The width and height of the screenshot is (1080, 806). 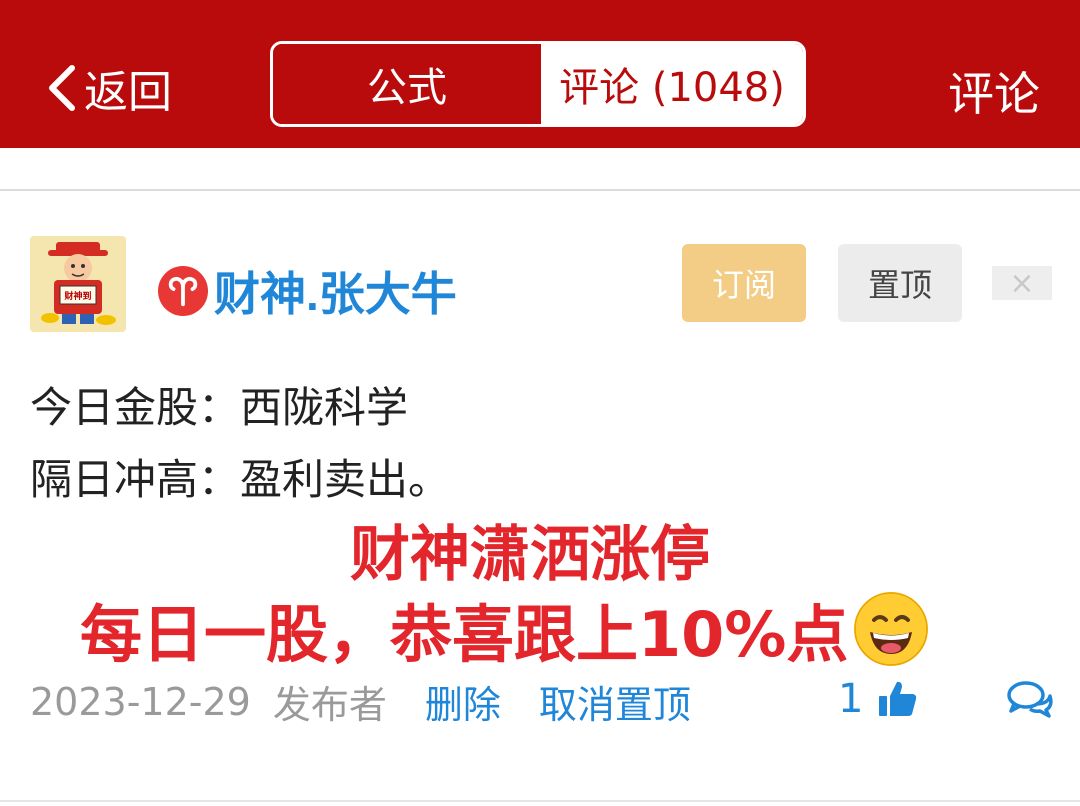 What do you see at coordinates (1022, 283) in the screenshot?
I see `close-button: ×` at bounding box center [1022, 283].